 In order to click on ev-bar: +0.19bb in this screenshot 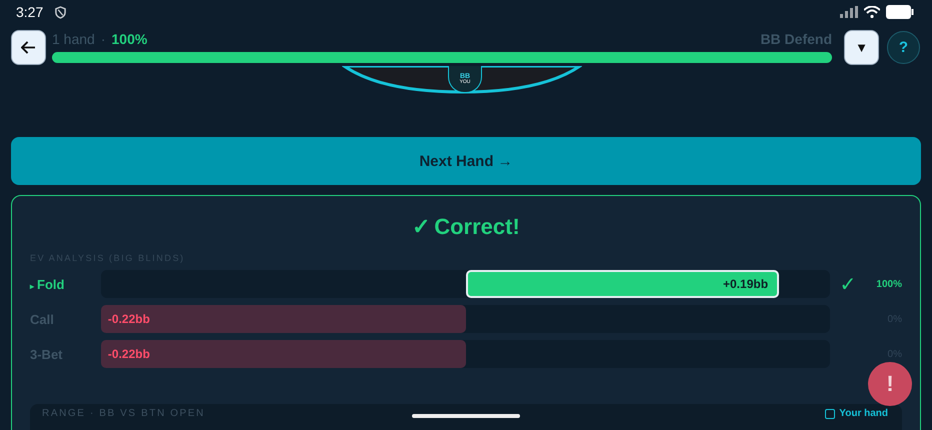, I will do `click(623, 284)`.